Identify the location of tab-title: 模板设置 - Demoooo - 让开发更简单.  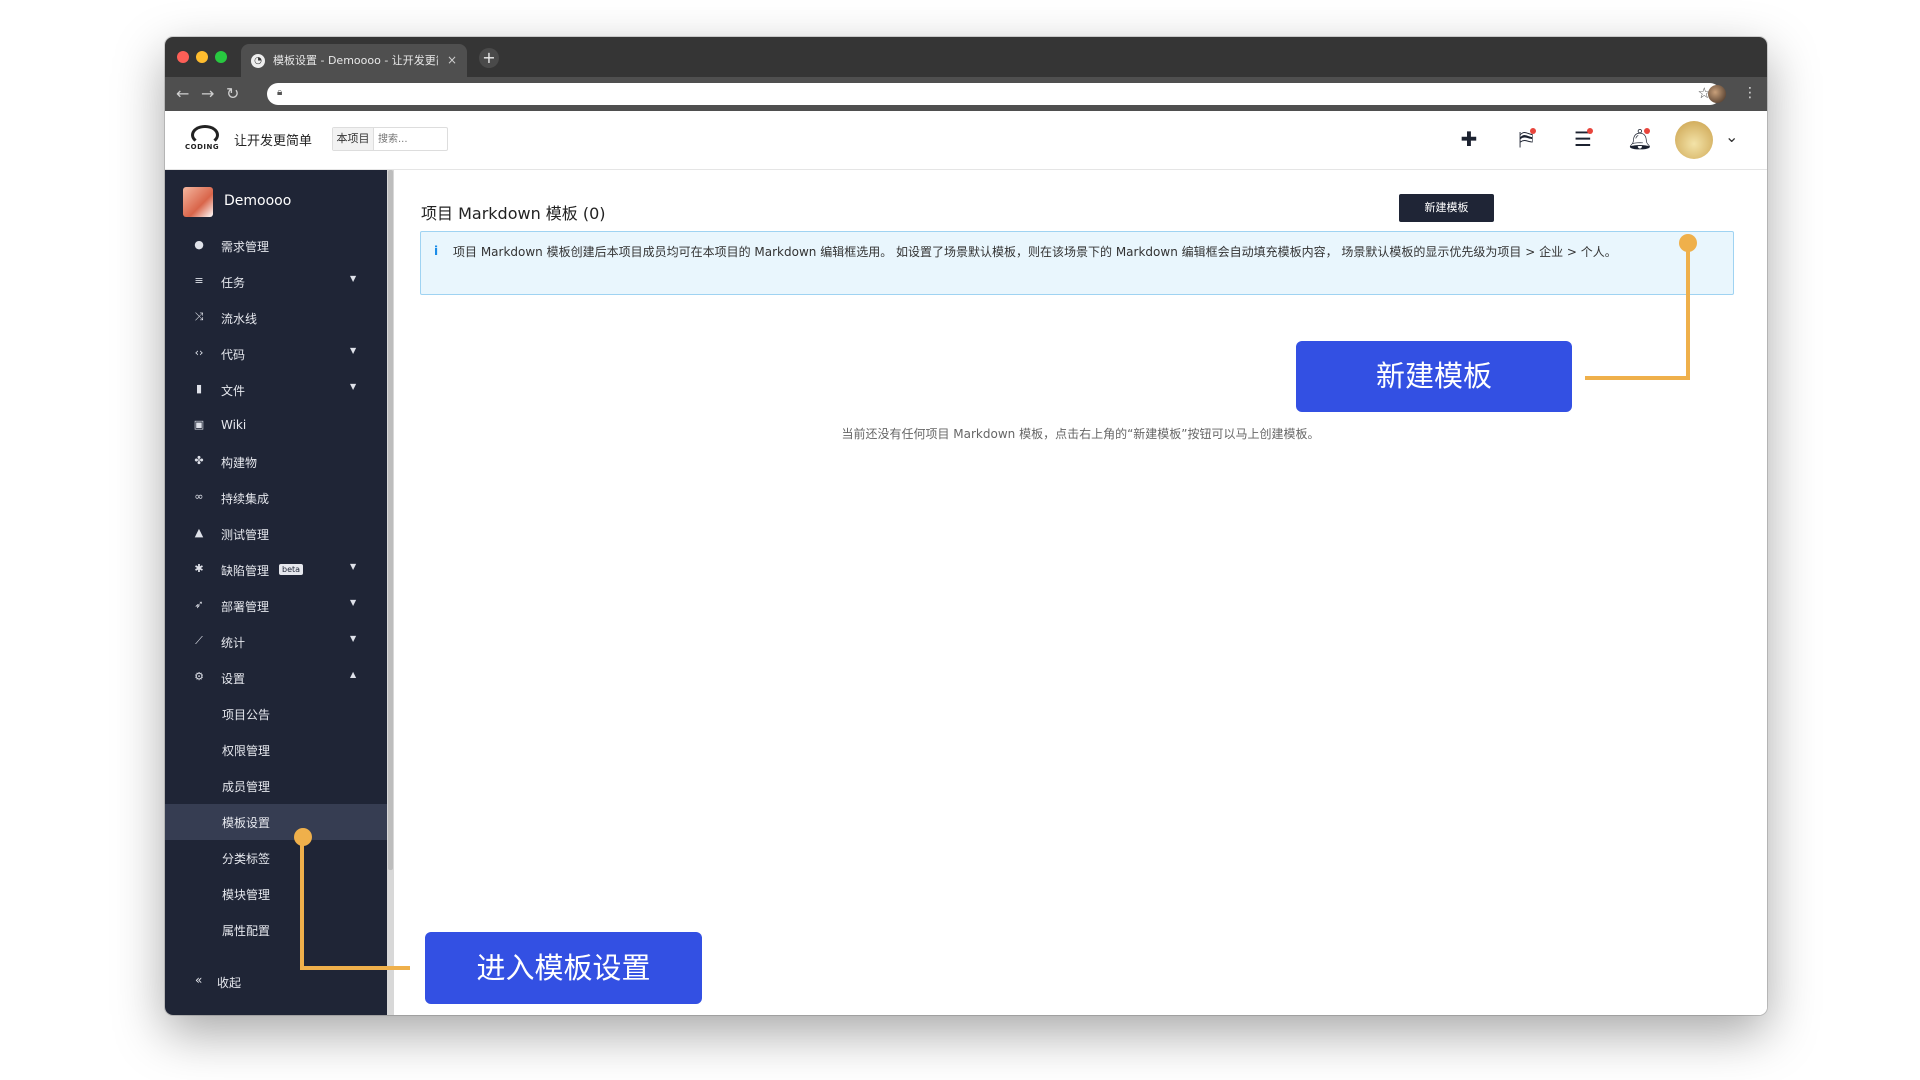
(355, 60).